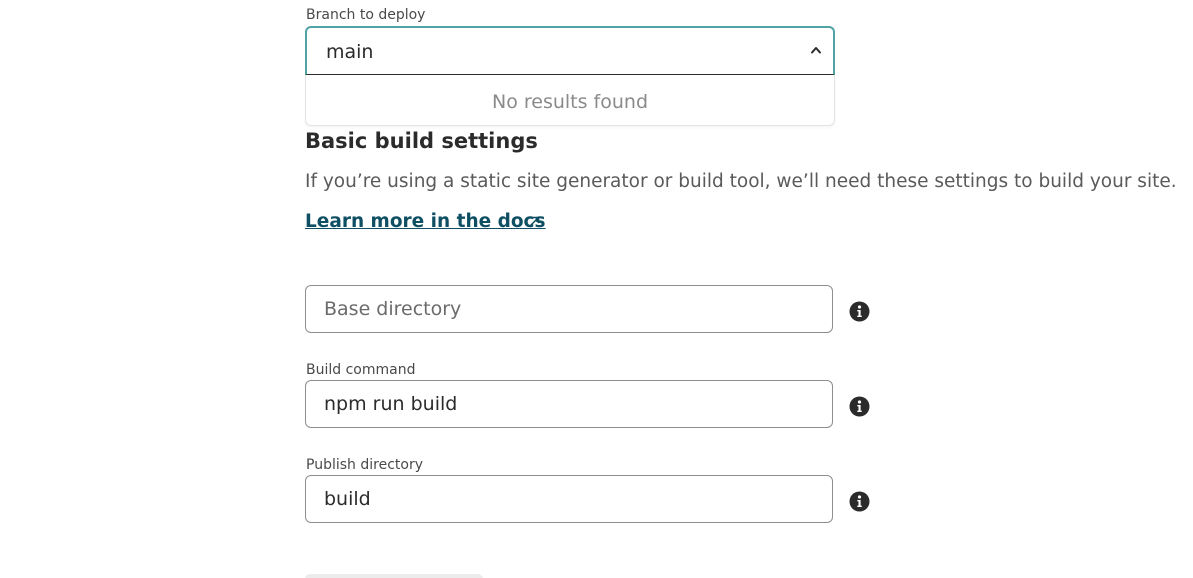 This screenshot has width=1193, height=578. I want to click on branch-value: main, so click(350, 52).